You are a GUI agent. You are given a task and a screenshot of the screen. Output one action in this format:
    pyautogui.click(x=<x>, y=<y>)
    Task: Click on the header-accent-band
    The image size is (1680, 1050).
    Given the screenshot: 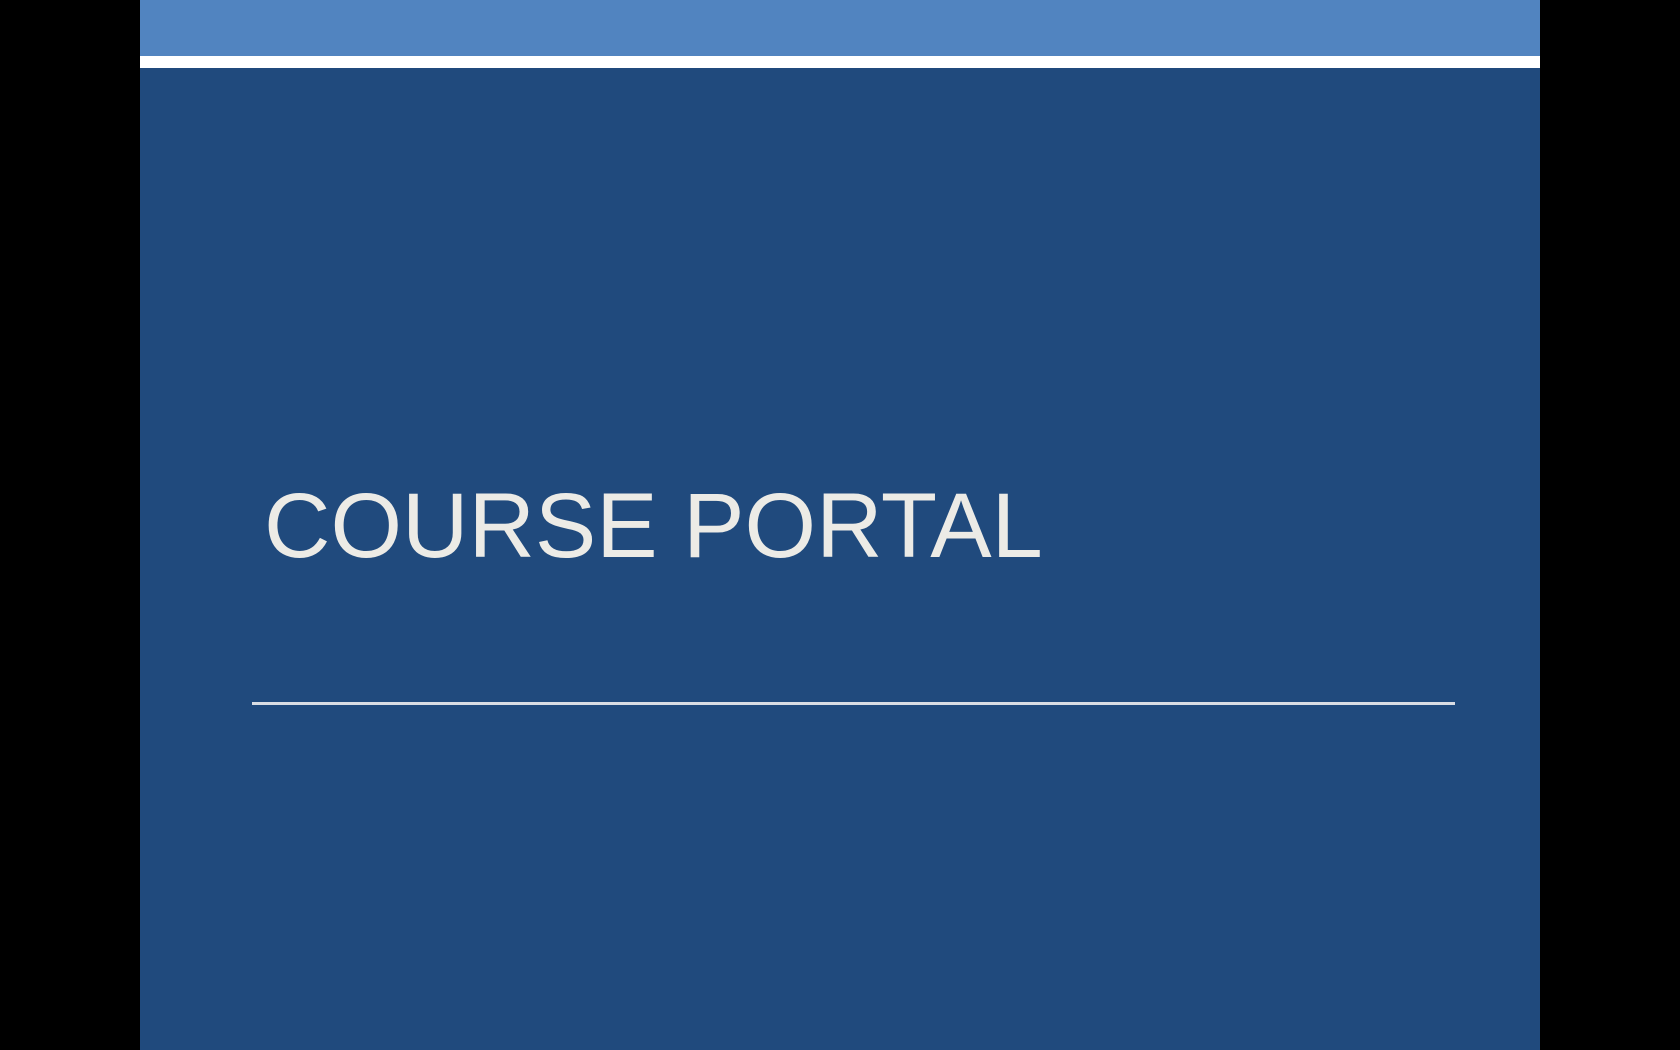 What is the action you would take?
    pyautogui.click(x=840, y=28)
    